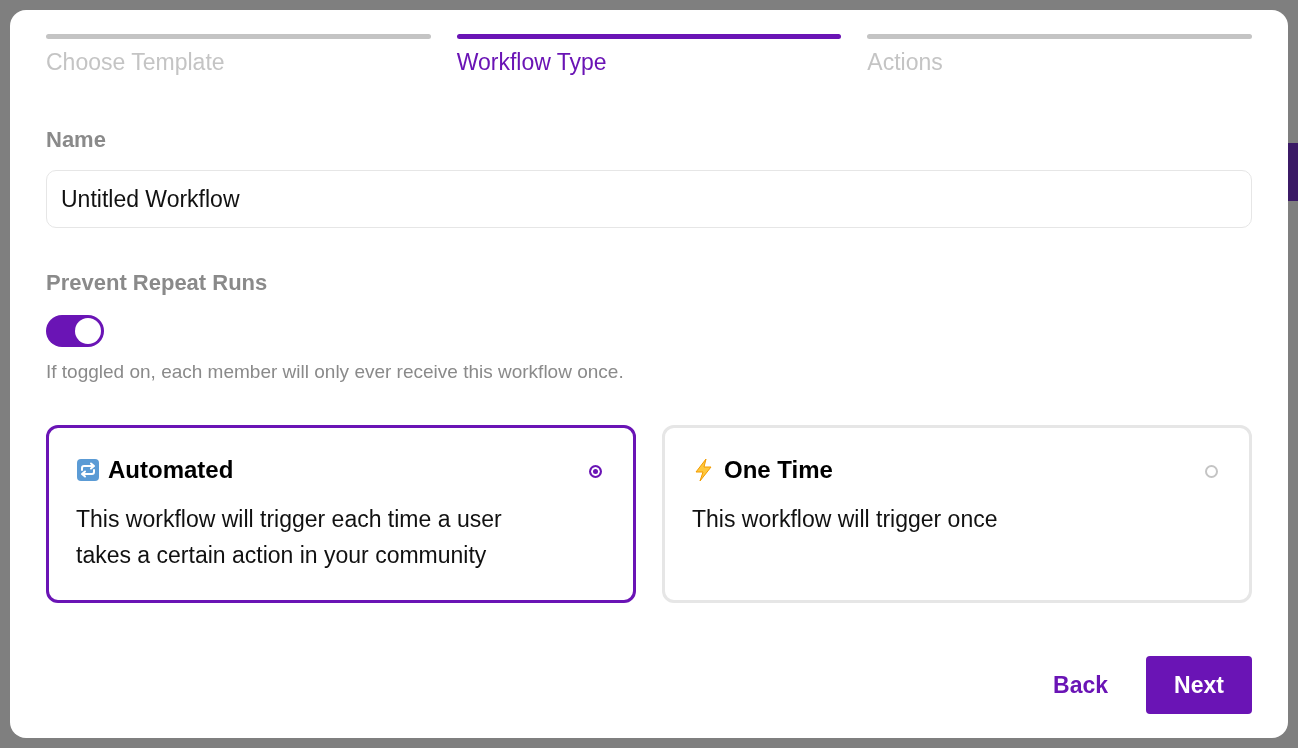  What do you see at coordinates (1199, 685) in the screenshot?
I see `next-button: Next` at bounding box center [1199, 685].